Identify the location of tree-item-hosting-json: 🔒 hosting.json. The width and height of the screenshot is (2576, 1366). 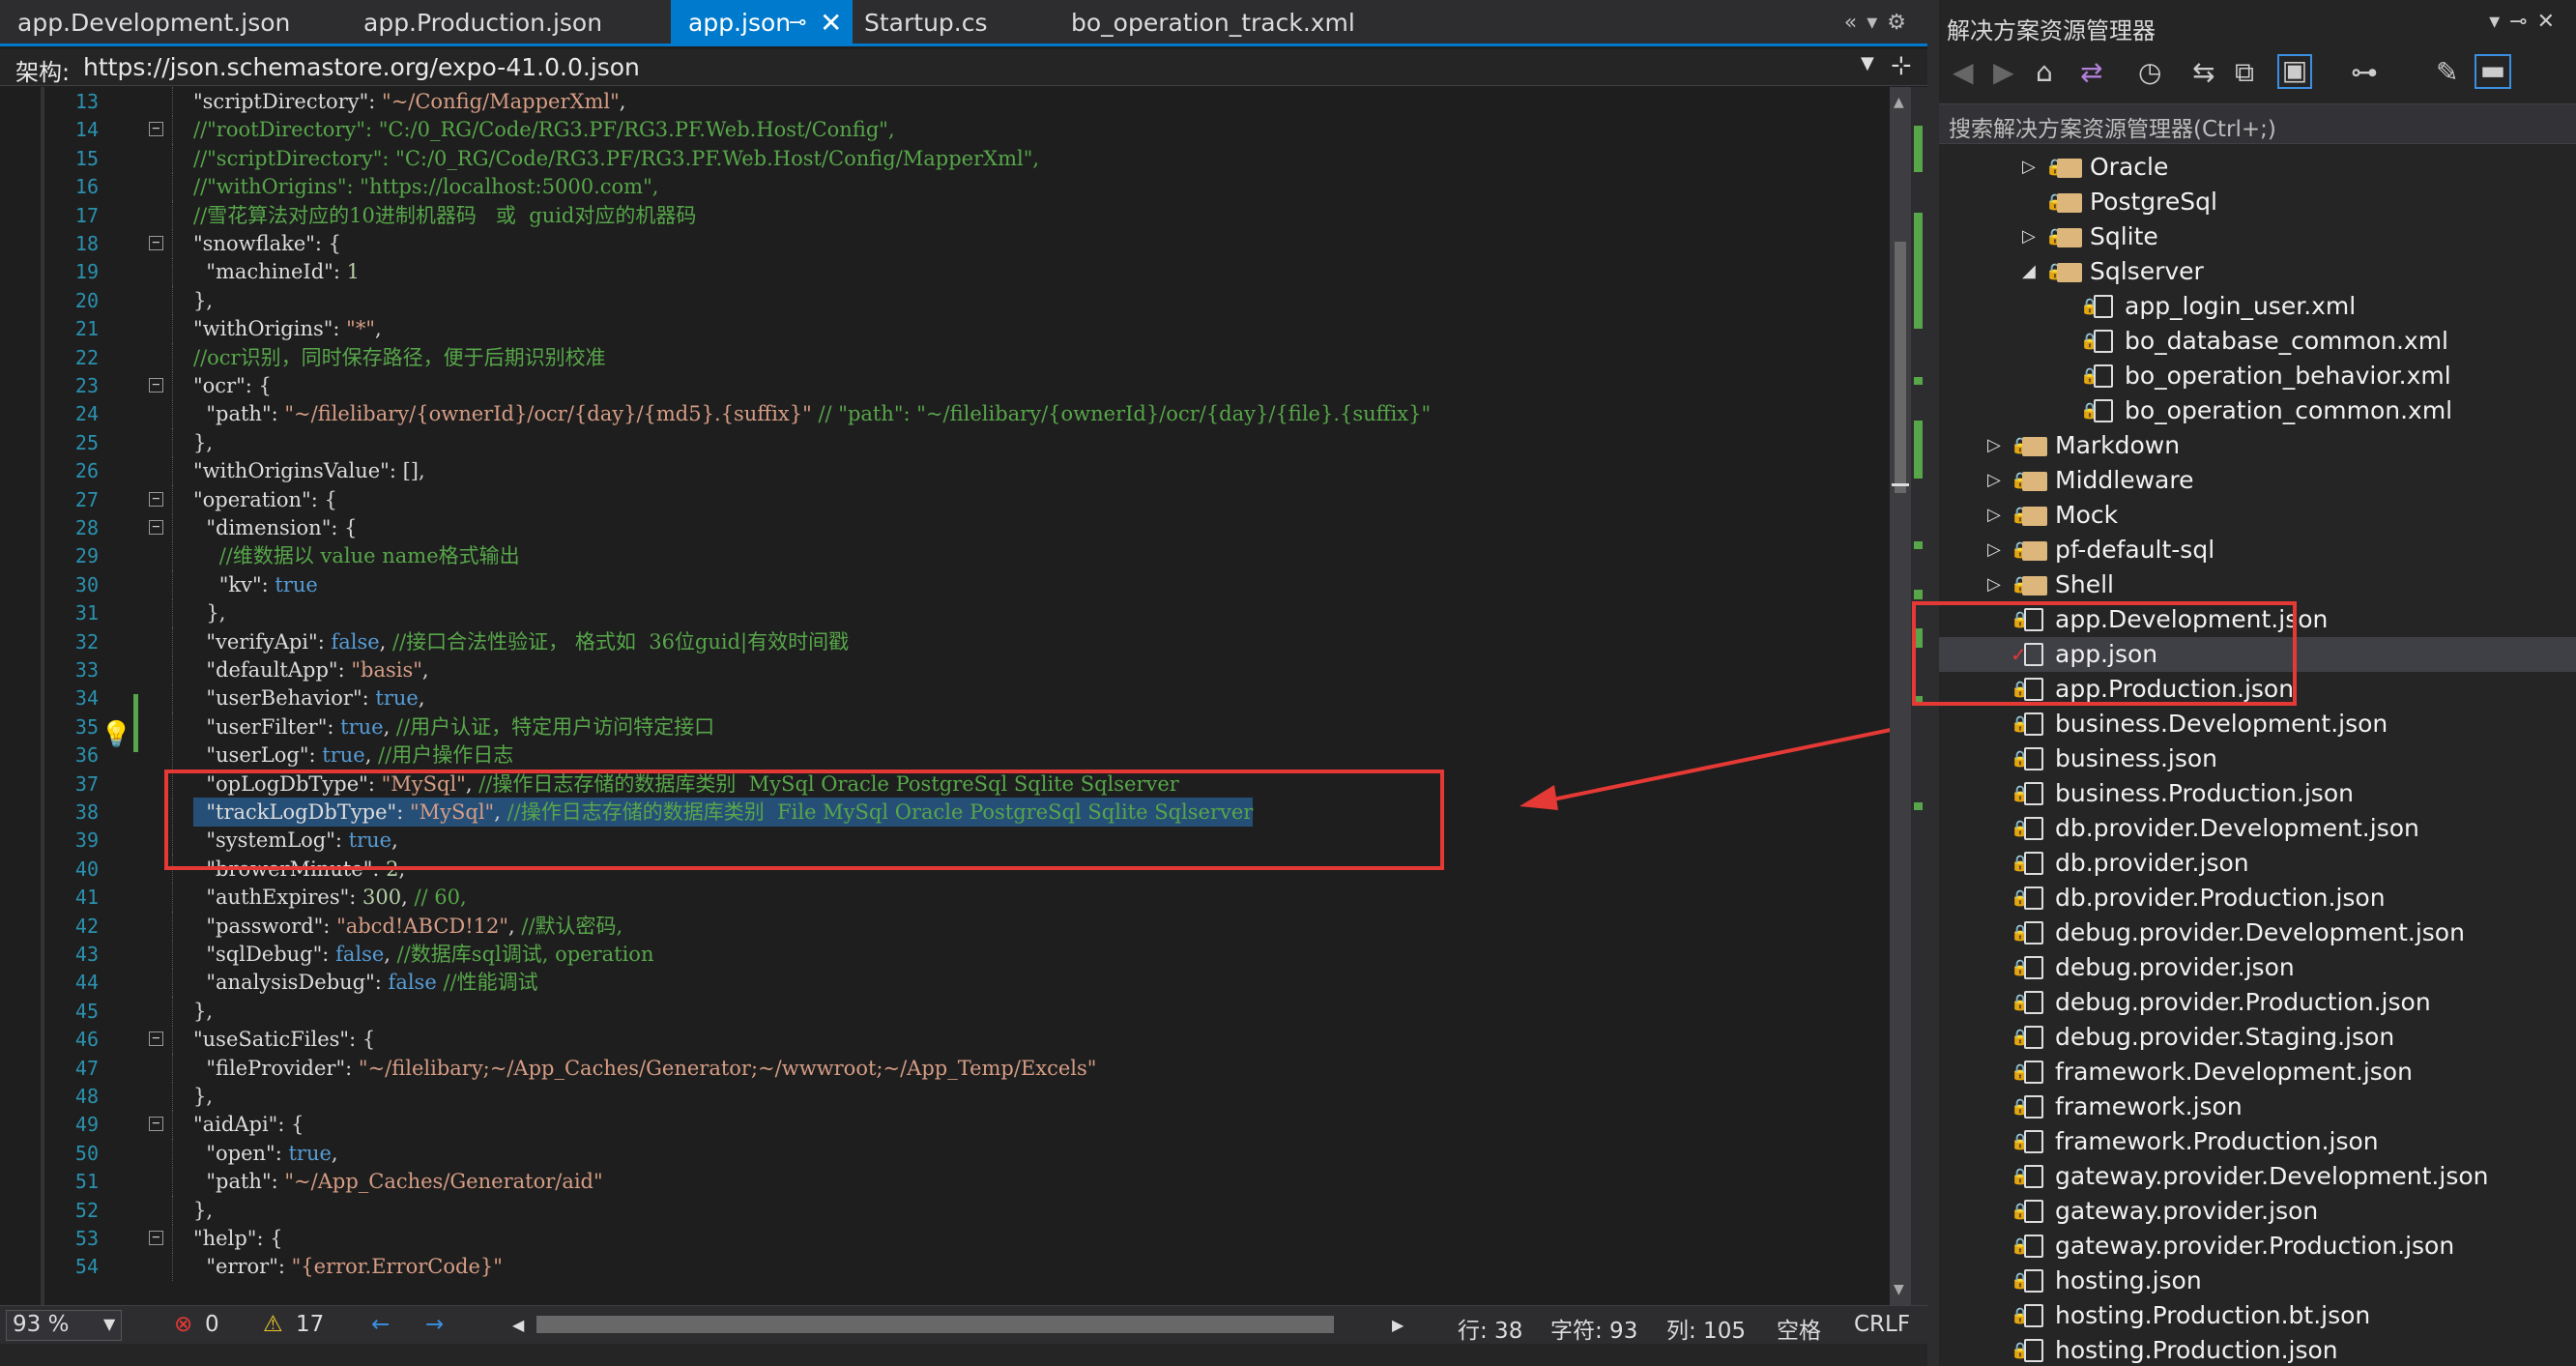
(2257, 1281).